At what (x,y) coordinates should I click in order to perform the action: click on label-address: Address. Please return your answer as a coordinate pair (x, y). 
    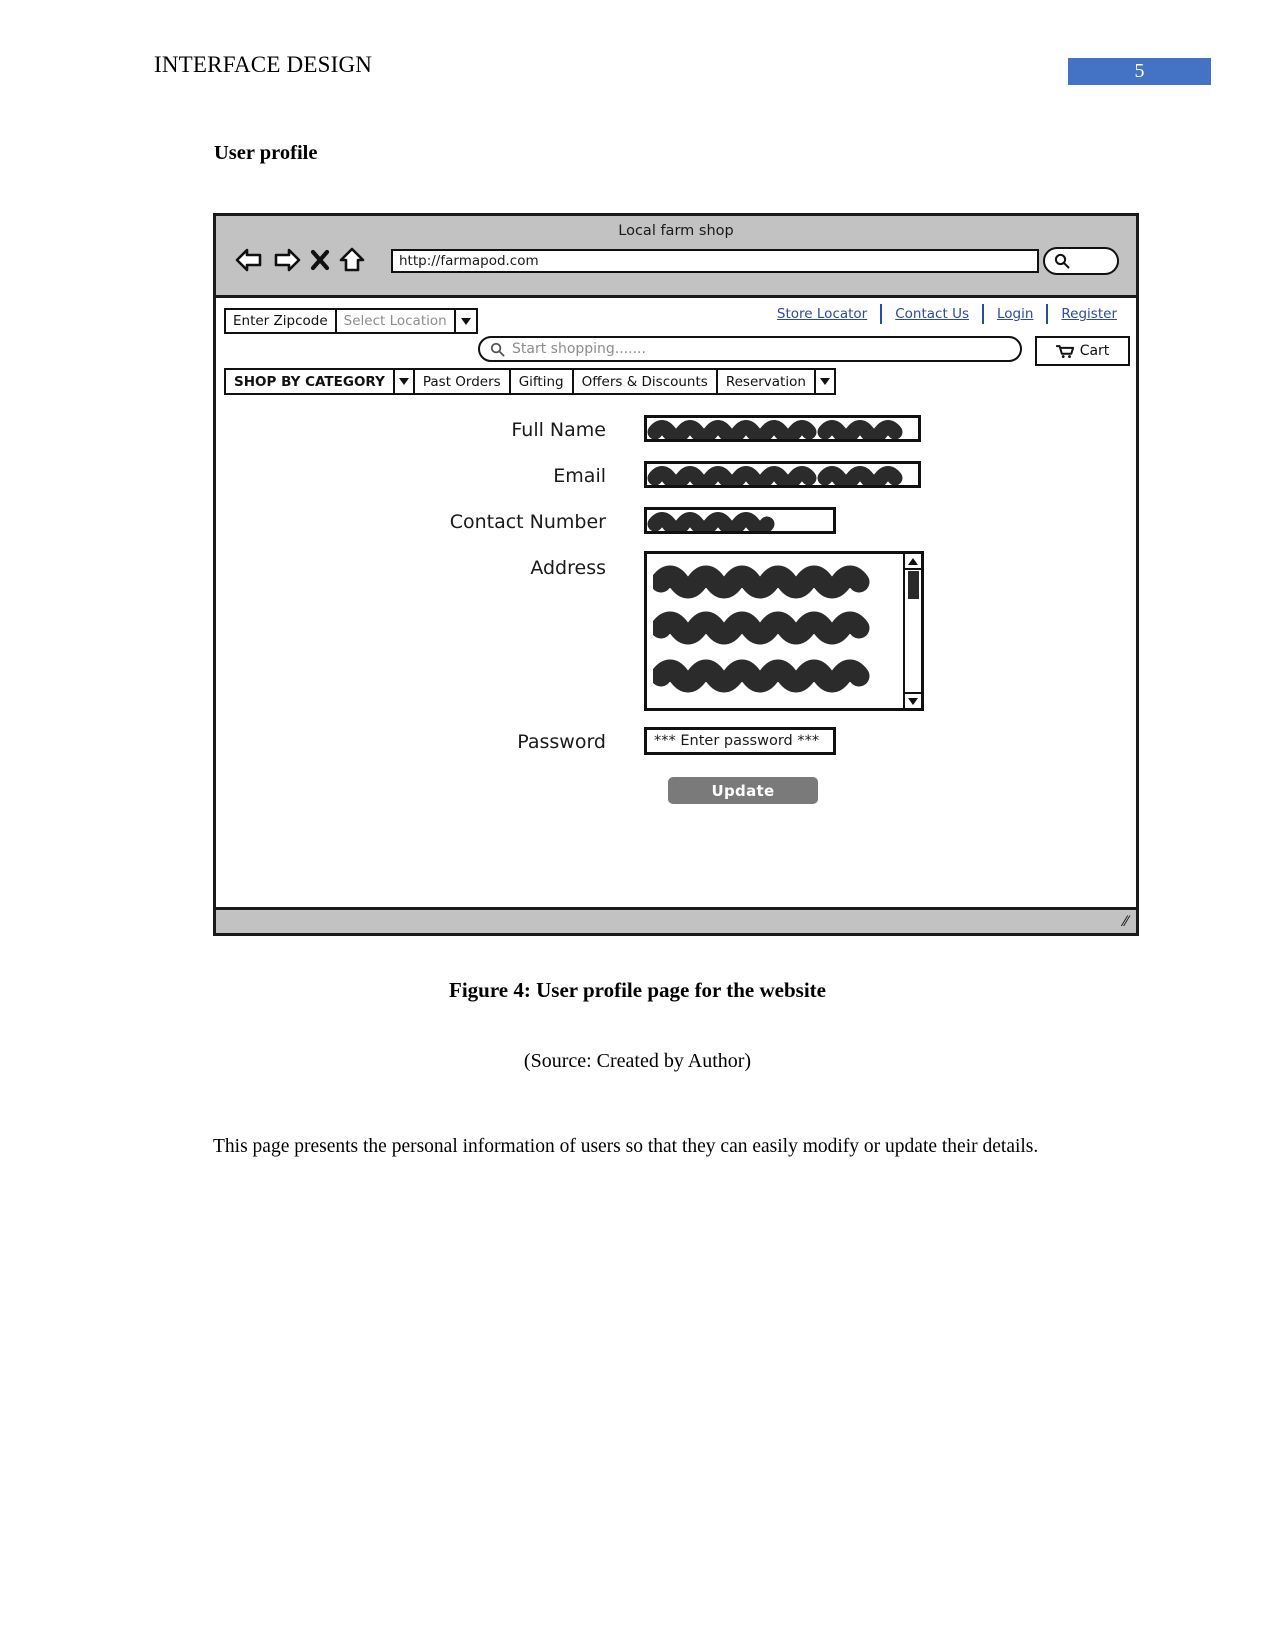
    Looking at the image, I should click on (568, 568).